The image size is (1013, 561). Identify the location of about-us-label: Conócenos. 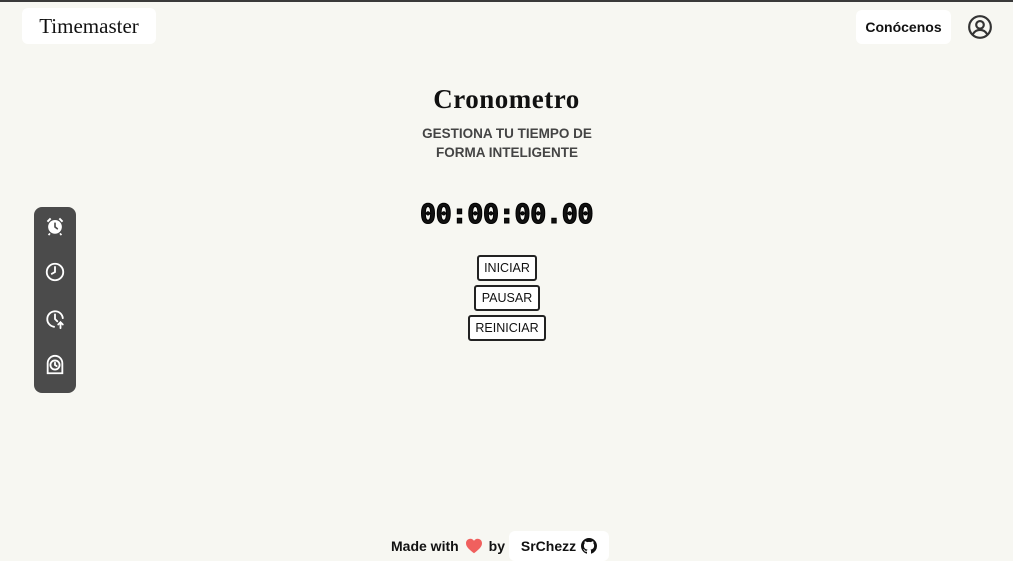
(903, 27).